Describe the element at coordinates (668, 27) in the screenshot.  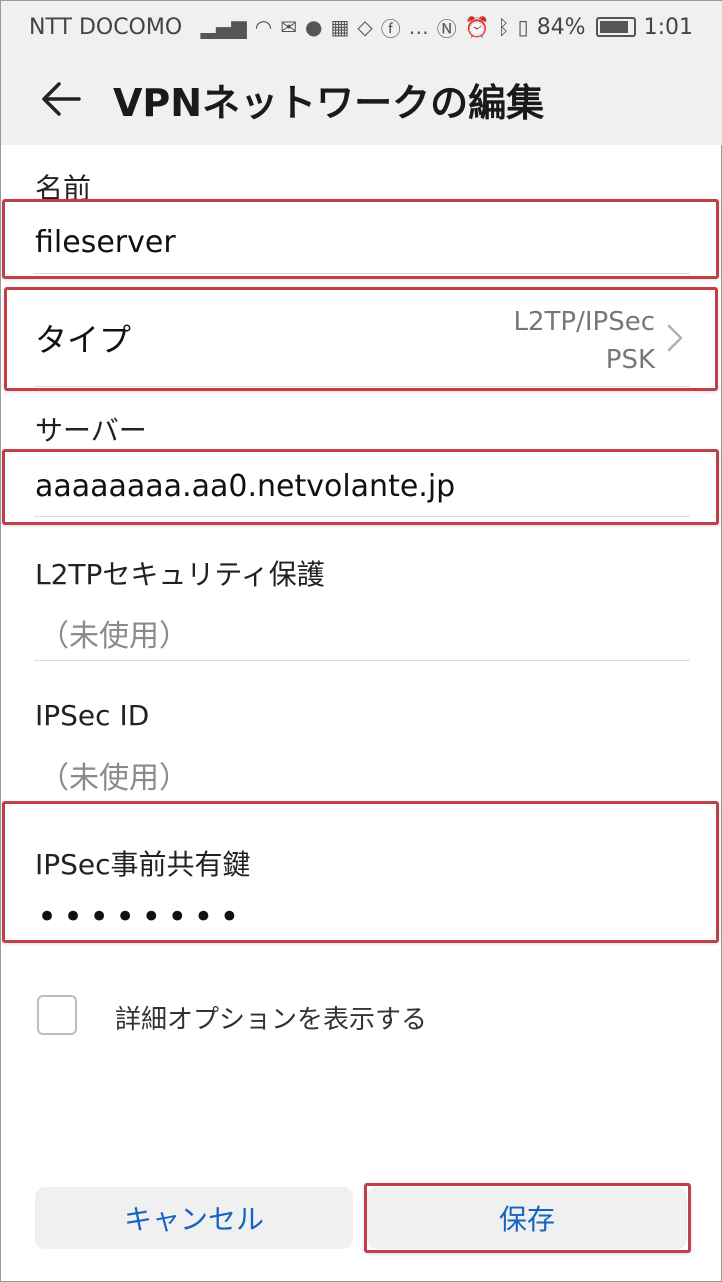
I see `clock: 1:01` at that location.